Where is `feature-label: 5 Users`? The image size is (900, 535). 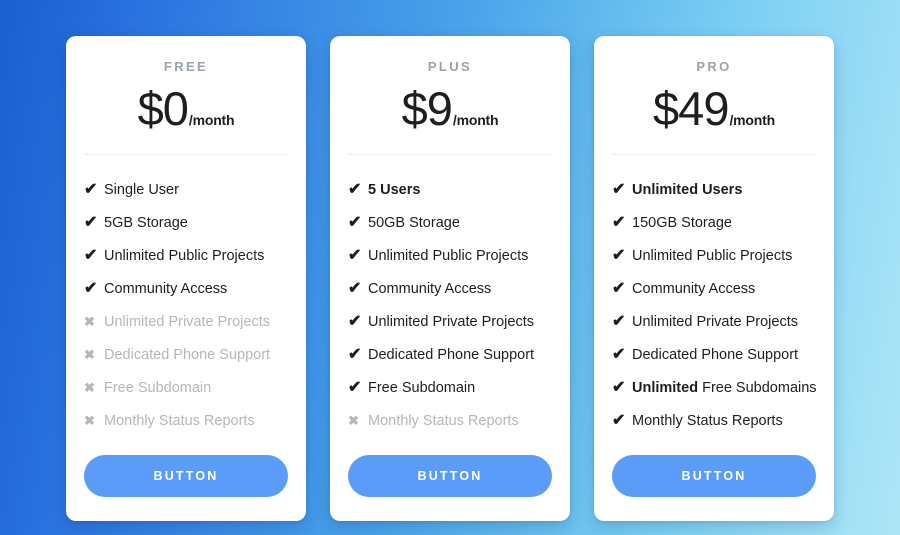
feature-label: 5 Users is located at coordinates (394, 189).